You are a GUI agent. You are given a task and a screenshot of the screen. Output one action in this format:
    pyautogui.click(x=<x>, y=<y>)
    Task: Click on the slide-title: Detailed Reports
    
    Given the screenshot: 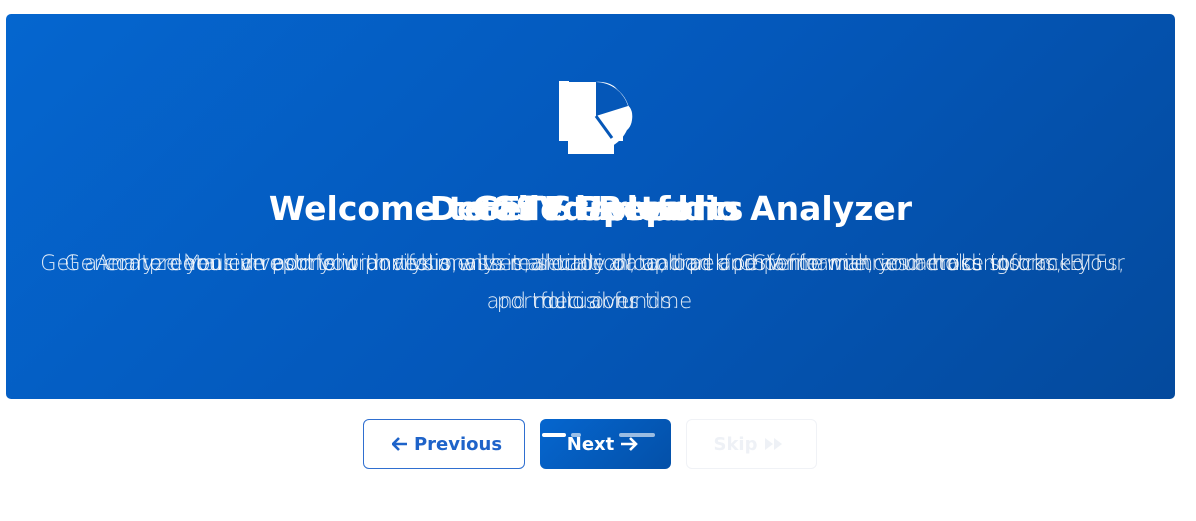 What is the action you would take?
    pyautogui.click(x=586, y=208)
    